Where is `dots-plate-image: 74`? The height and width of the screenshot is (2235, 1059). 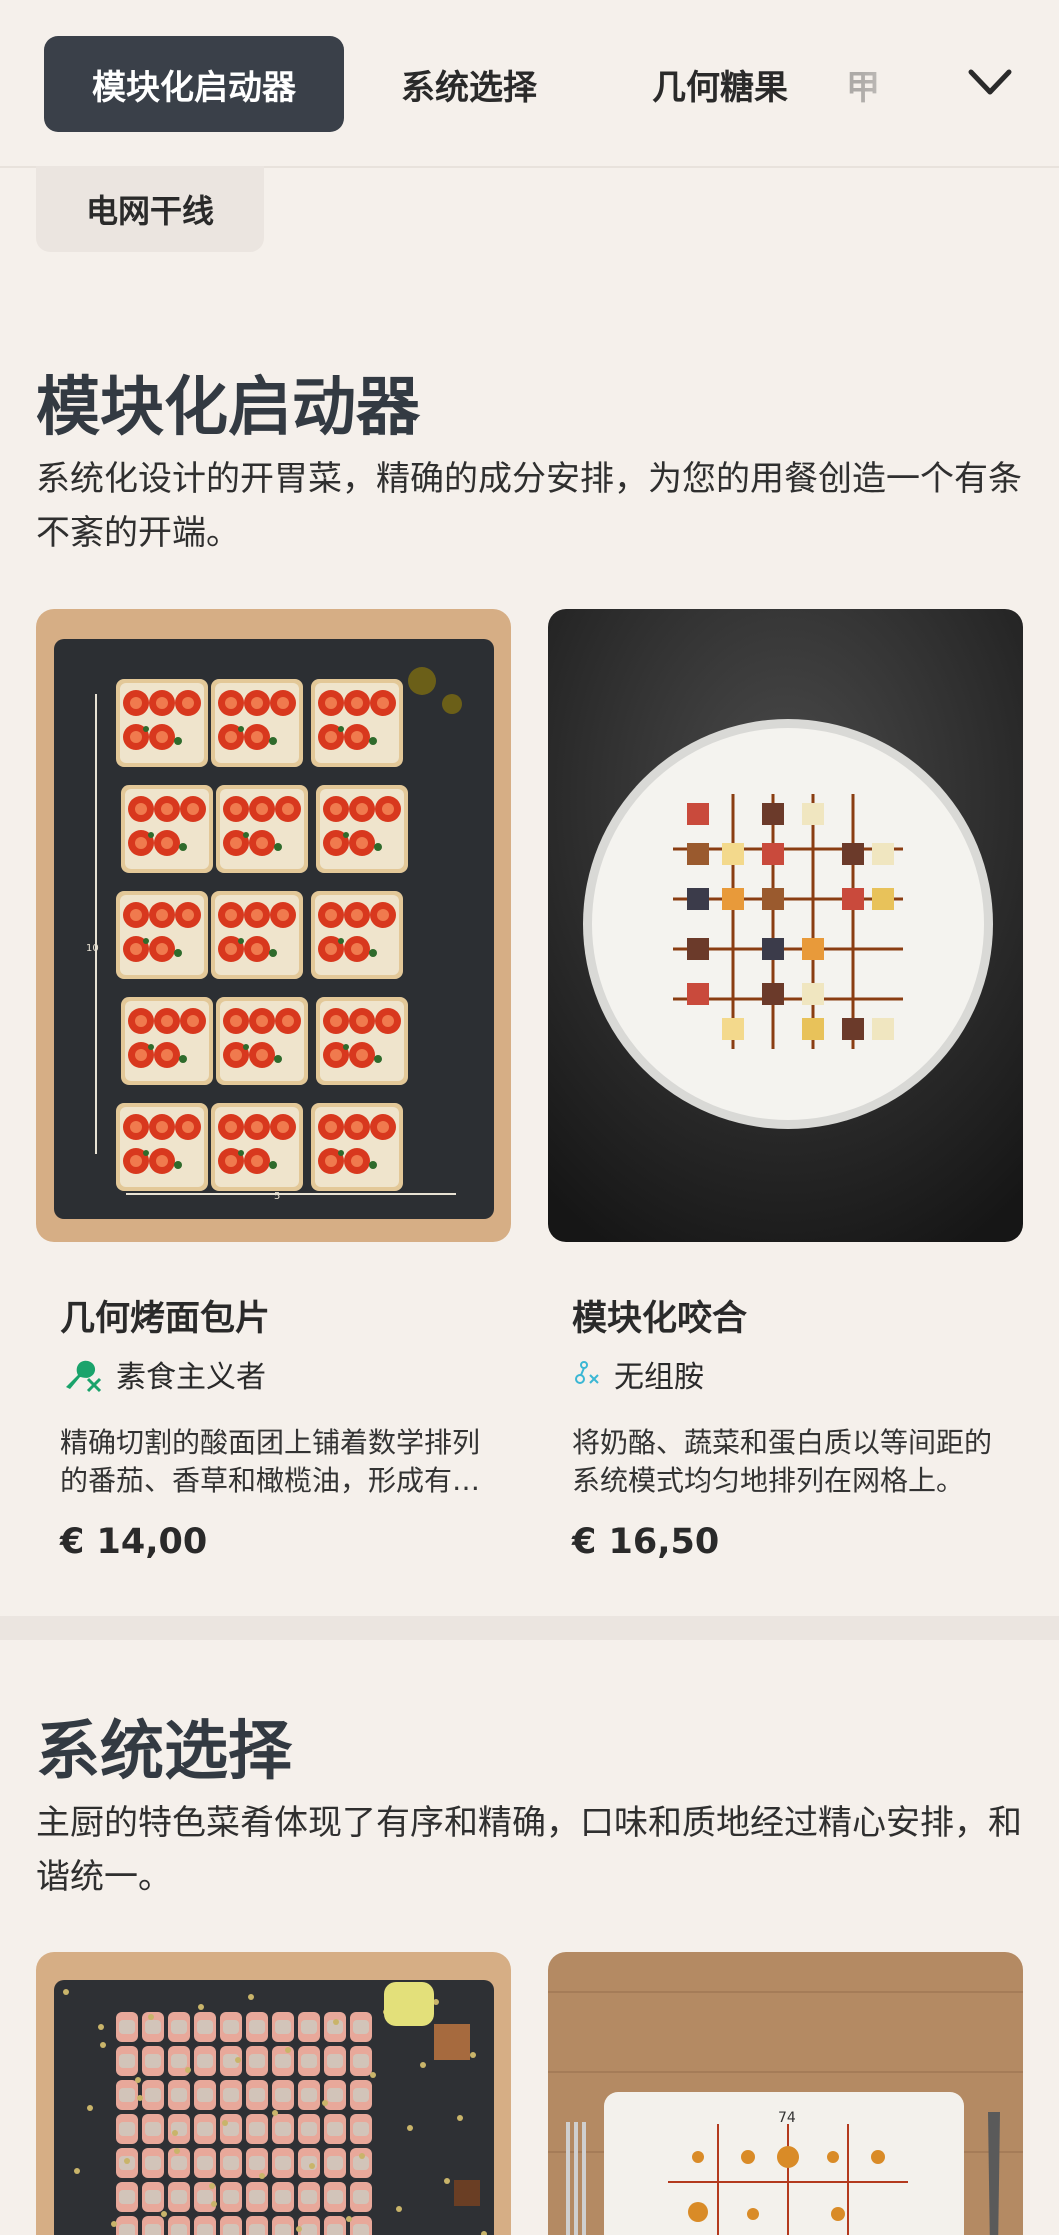
dots-plate-image: 74 is located at coordinates (785, 2093).